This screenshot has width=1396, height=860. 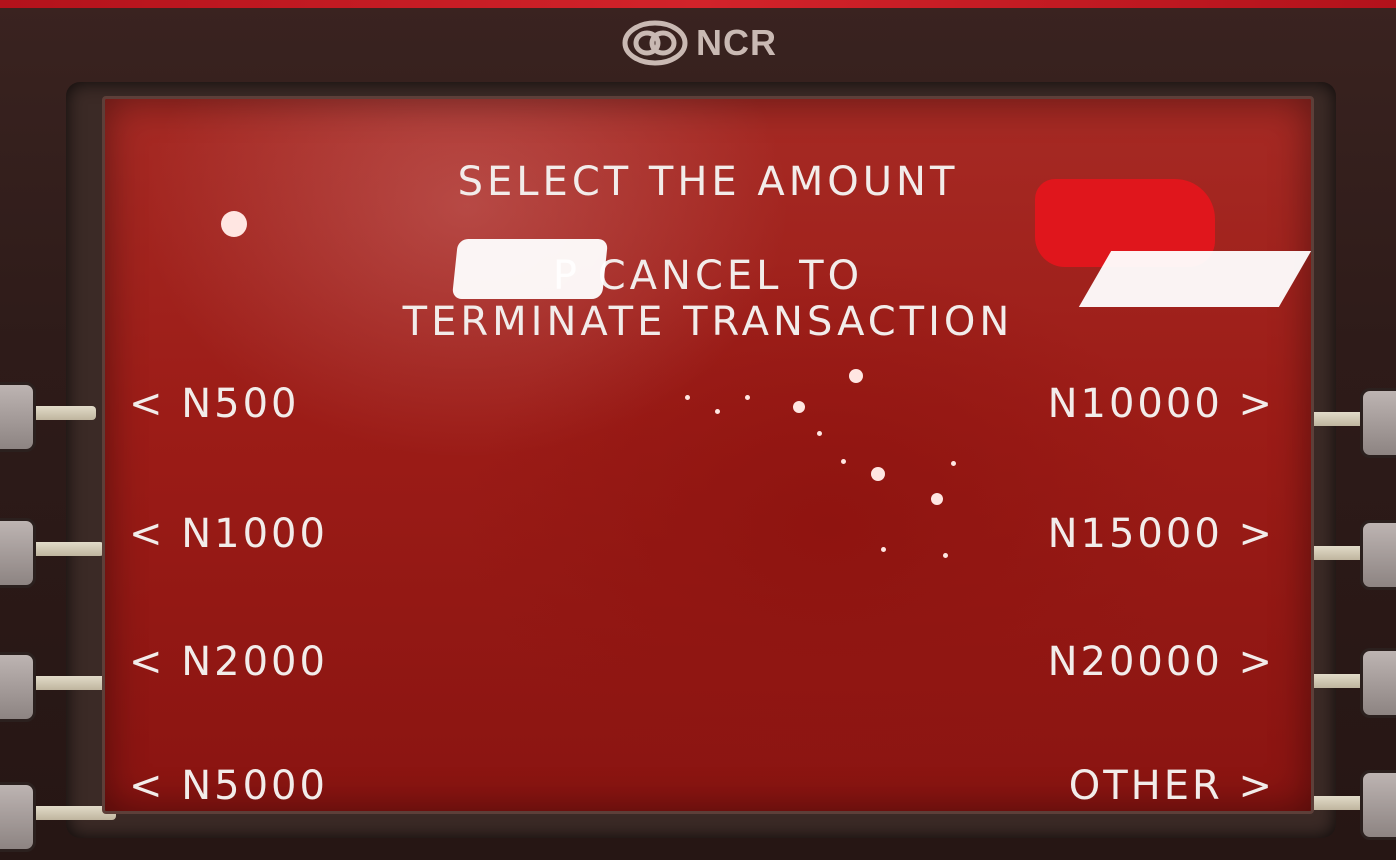 What do you see at coordinates (698, 4) in the screenshot?
I see `top-strip` at bounding box center [698, 4].